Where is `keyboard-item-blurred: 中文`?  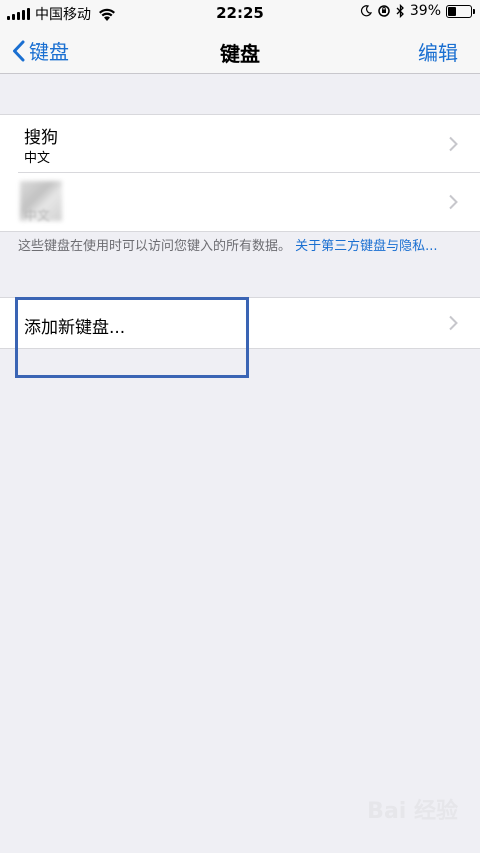
keyboard-item-blurred: 中文 is located at coordinates (240, 202).